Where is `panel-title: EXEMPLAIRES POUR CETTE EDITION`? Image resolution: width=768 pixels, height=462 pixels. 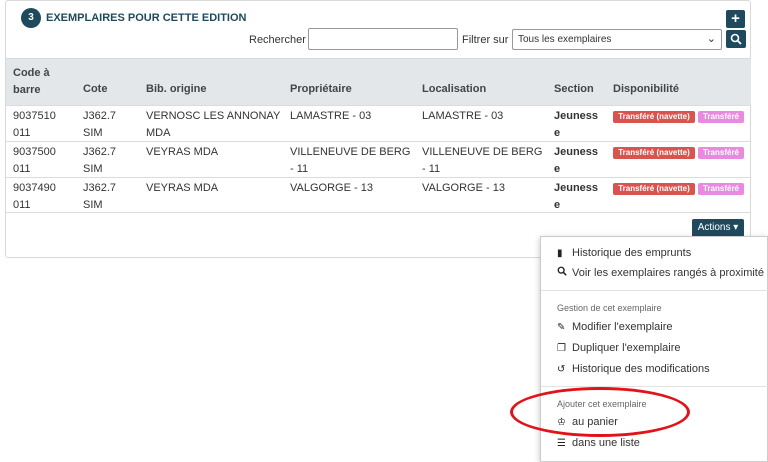
panel-title: EXEMPLAIRES POUR CETTE EDITION is located at coordinates (146, 18).